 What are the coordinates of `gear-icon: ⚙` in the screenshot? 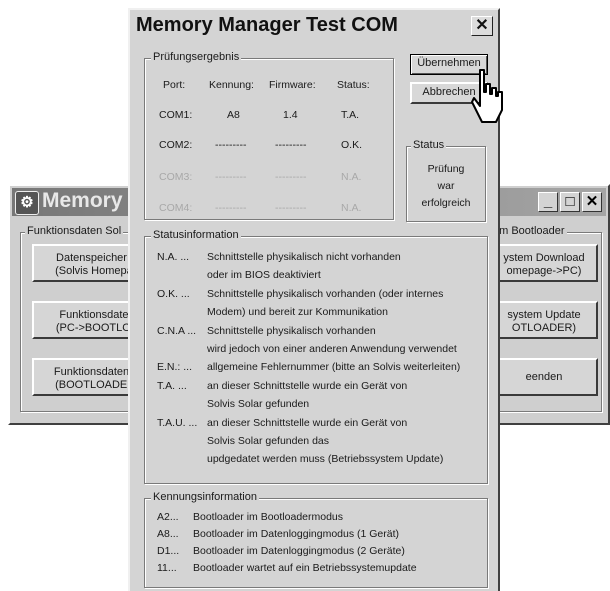 It's located at (27, 203).